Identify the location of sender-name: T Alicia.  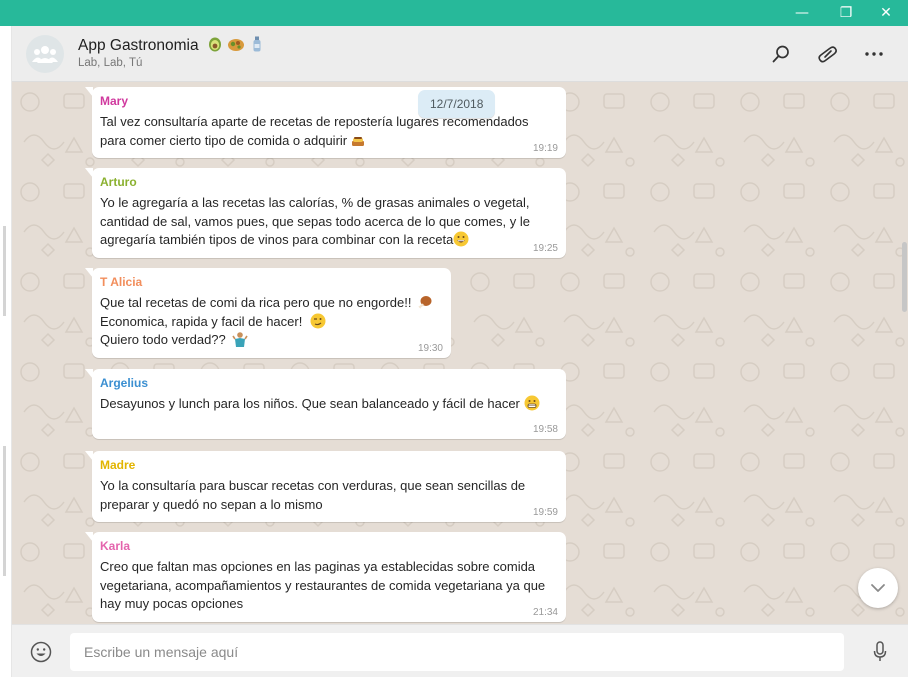
(271, 282).